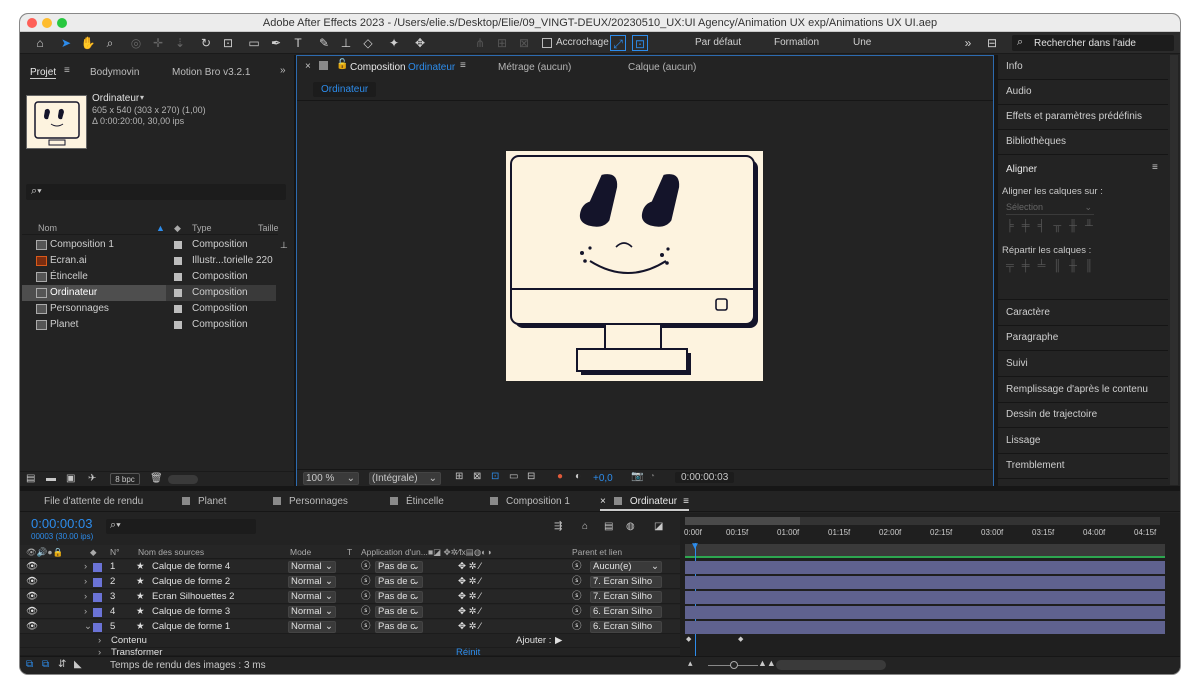 The image size is (1200, 695). What do you see at coordinates (560, 476) in the screenshot?
I see `color-channels-icon: ●` at bounding box center [560, 476].